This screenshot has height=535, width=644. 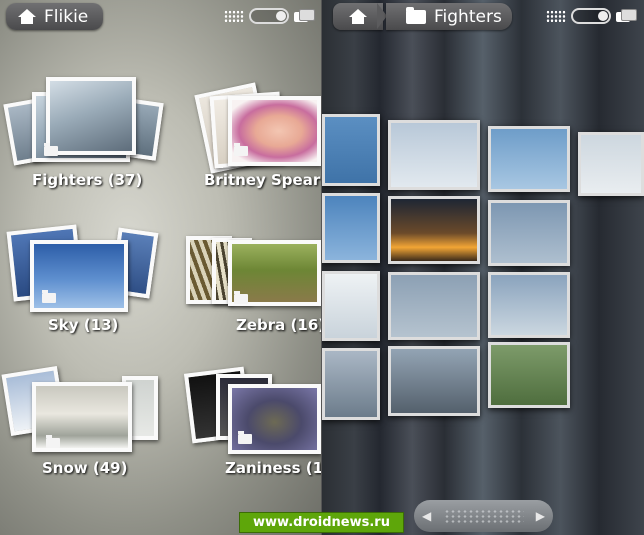 I want to click on breadcrumb-label: Flikie, so click(x=66, y=16).